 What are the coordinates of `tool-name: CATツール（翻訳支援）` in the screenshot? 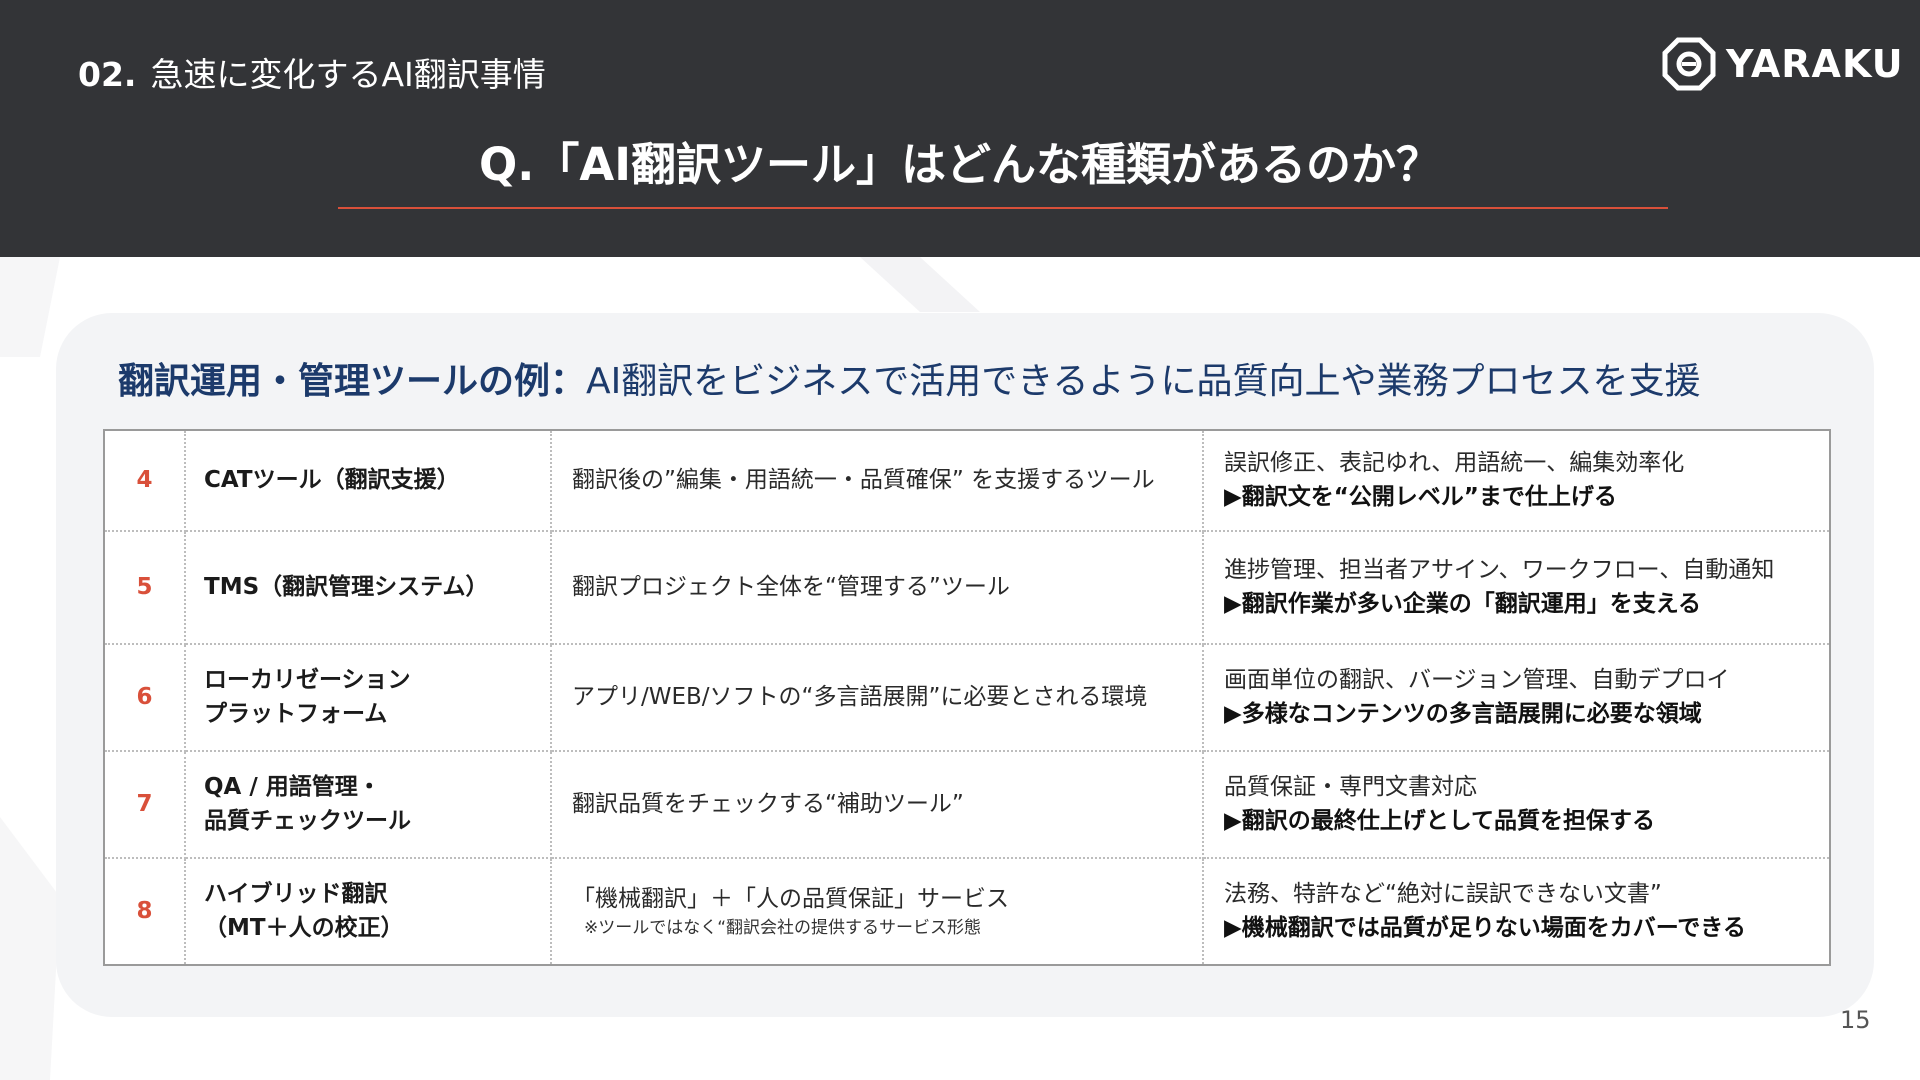 It's located at (368, 481).